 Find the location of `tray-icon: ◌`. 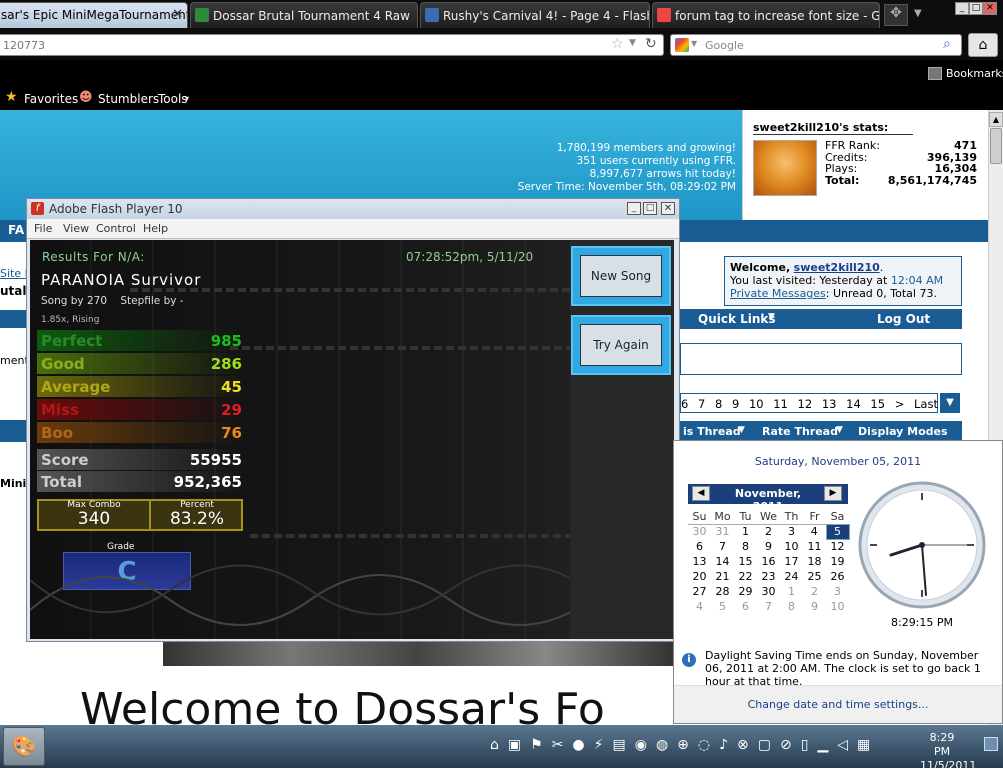

tray-icon: ◌ is located at coordinates (708, 745).